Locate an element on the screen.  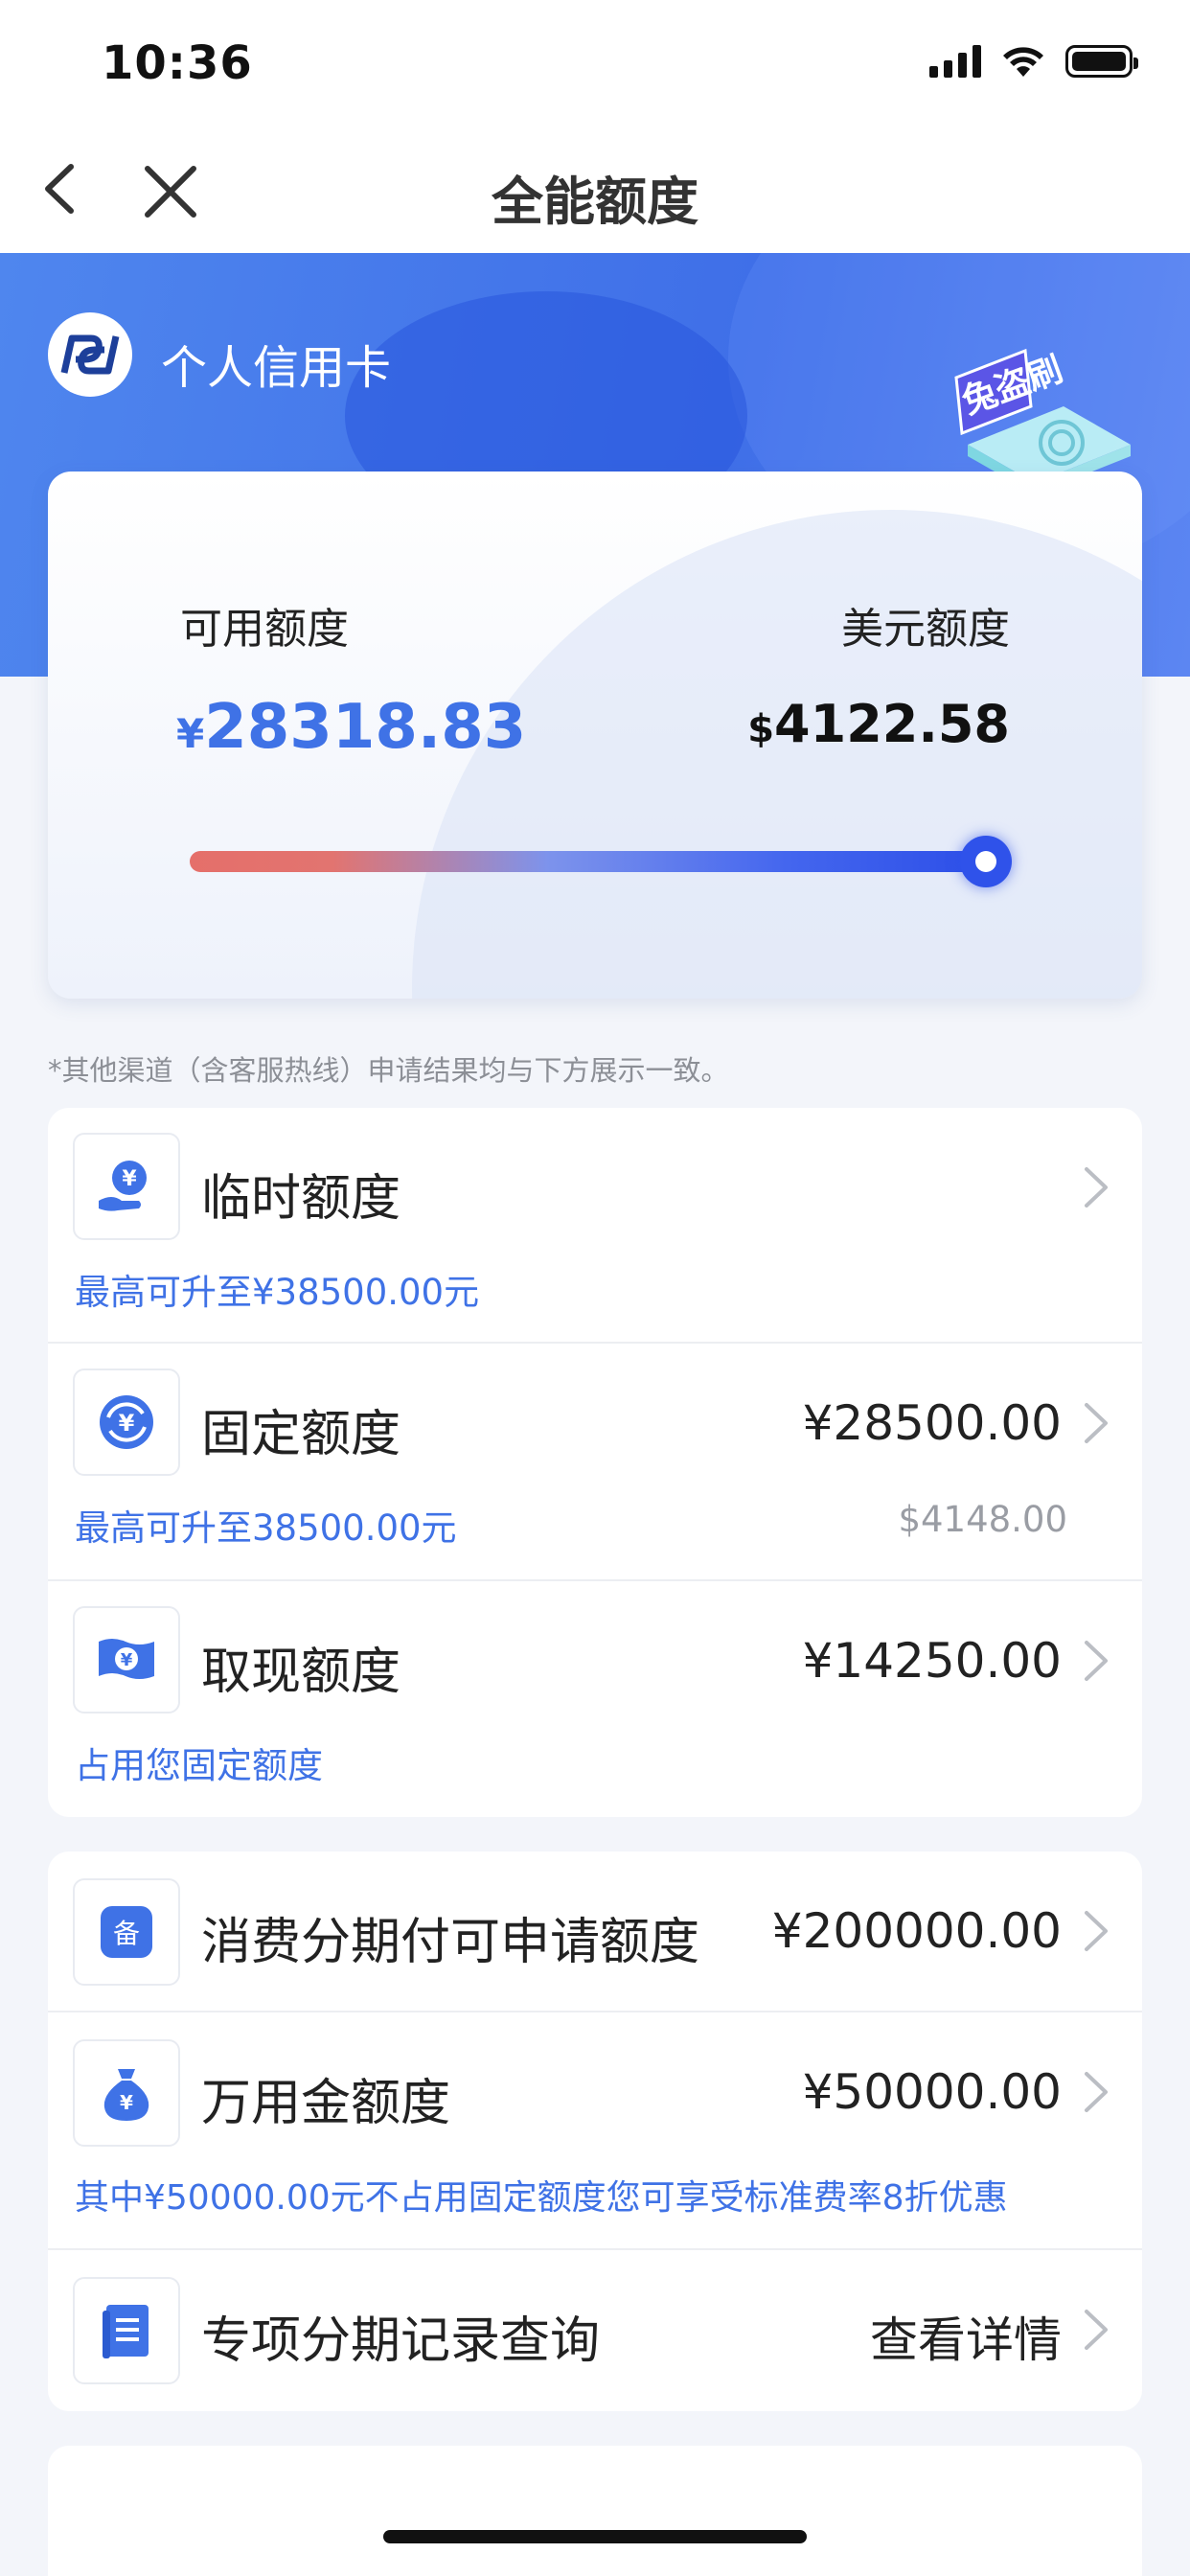
installment-limit-value: ¥200000.00 is located at coordinates (917, 1931).